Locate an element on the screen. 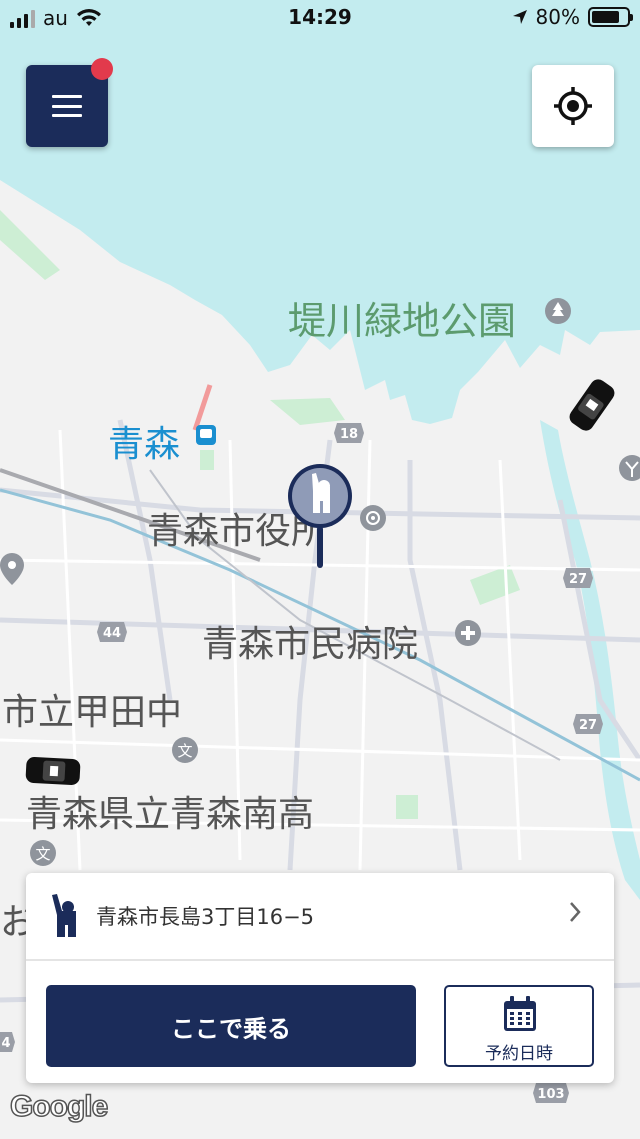  crosshair-icon is located at coordinates (573, 106).